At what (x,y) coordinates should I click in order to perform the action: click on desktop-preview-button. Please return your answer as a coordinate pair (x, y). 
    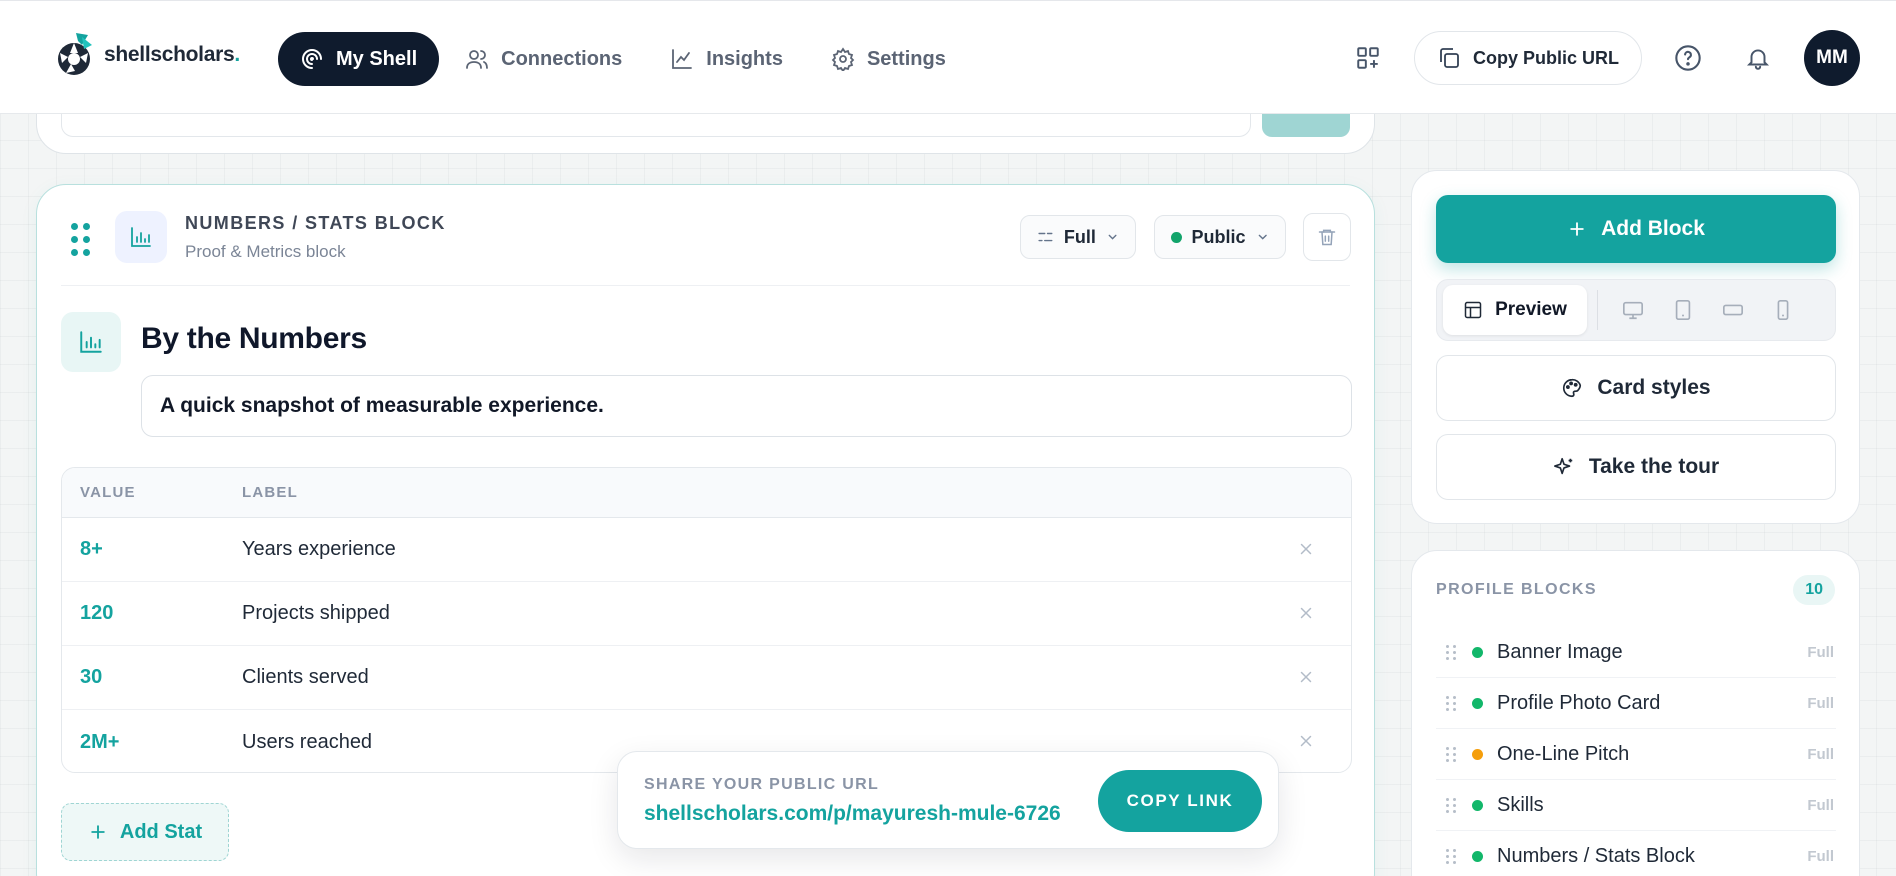
    Looking at the image, I should click on (1633, 310).